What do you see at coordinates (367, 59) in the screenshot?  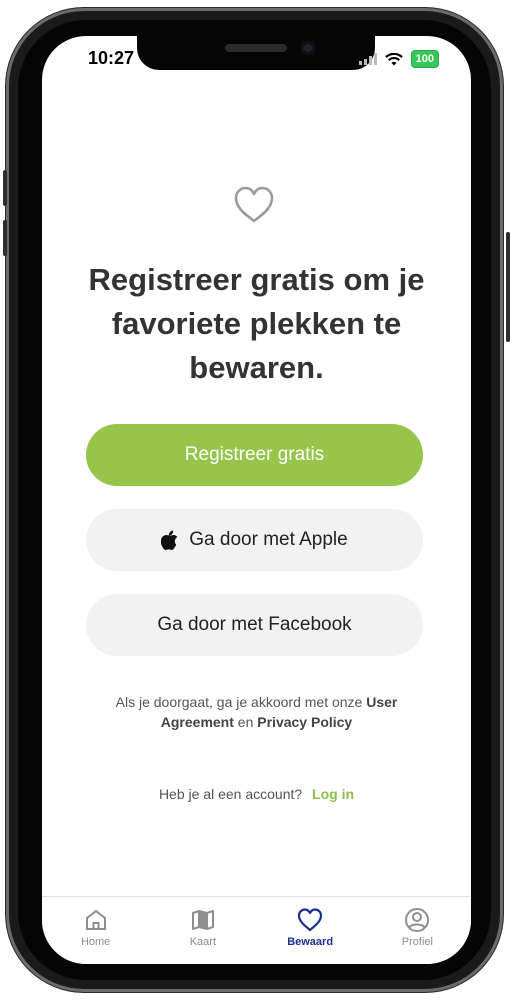 I see `signal-icon` at bounding box center [367, 59].